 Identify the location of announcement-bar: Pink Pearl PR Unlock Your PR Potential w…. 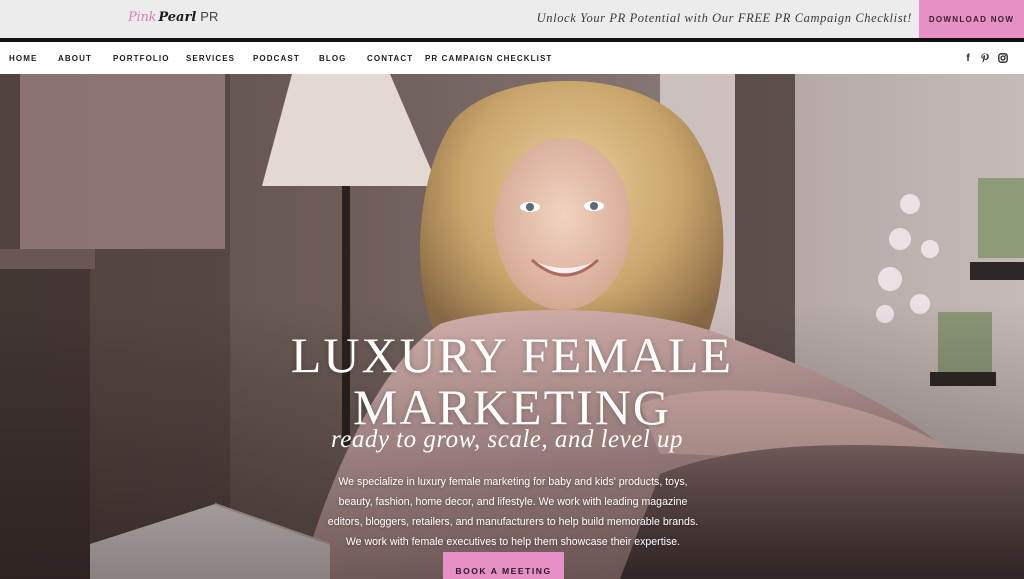
(512, 19).